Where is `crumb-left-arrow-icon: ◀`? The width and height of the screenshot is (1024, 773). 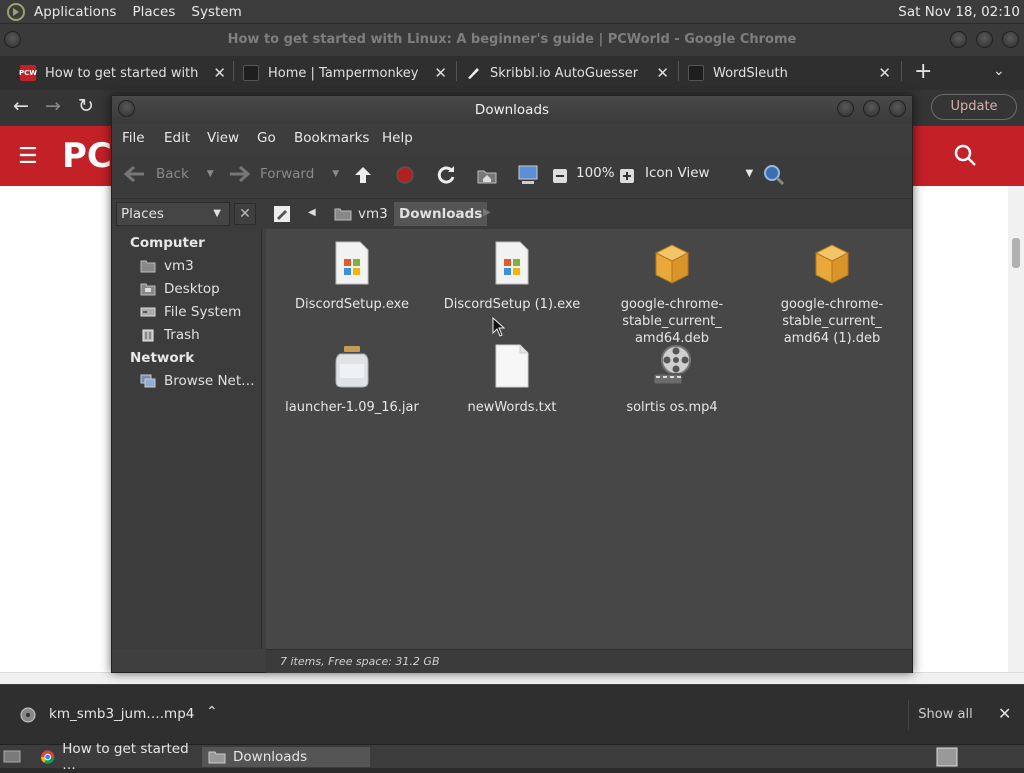 crumb-left-arrow-icon: ◀ is located at coordinates (312, 212).